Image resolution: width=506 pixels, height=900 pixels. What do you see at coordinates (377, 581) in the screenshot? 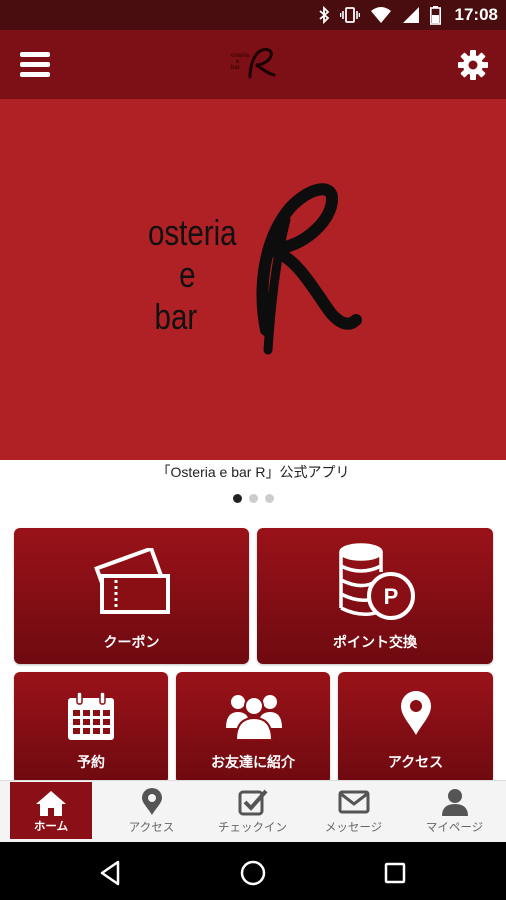
I see `point-coins-icon: P` at bounding box center [377, 581].